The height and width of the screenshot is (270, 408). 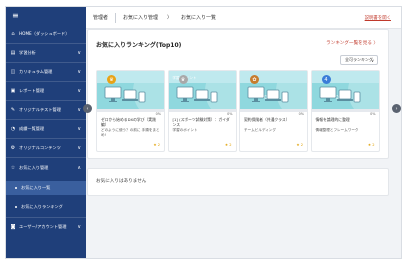 What do you see at coordinates (121, 181) in the screenshot?
I see `empty-message: お気に入りはありません` at bounding box center [121, 181].